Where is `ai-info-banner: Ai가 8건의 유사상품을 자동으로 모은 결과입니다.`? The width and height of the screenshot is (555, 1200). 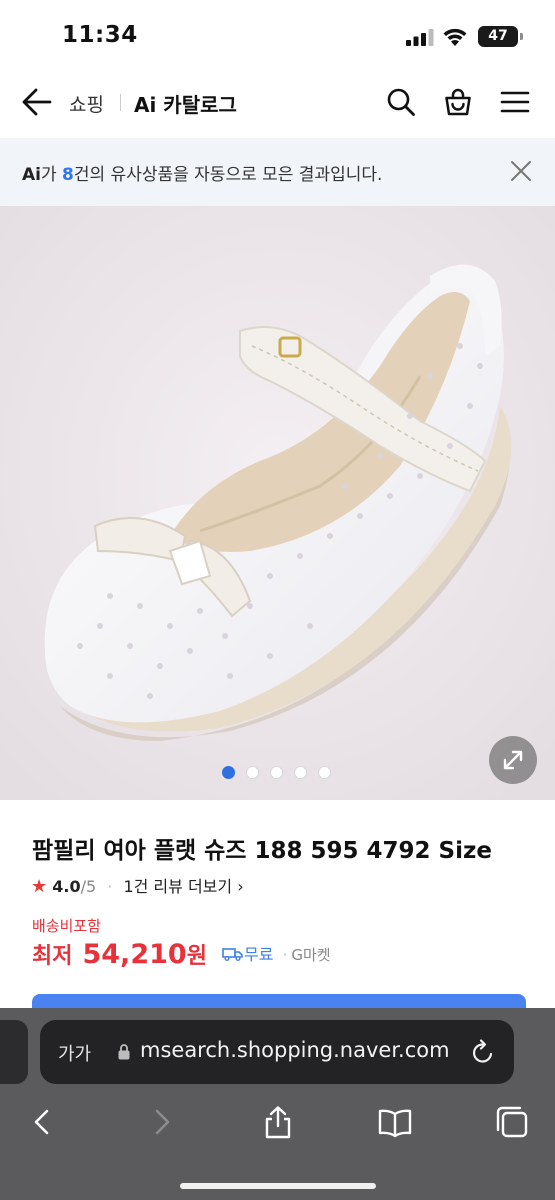
ai-info-banner: Ai가 8건의 유사상품을 자동으로 모은 결과입니다. is located at coordinates (277, 172).